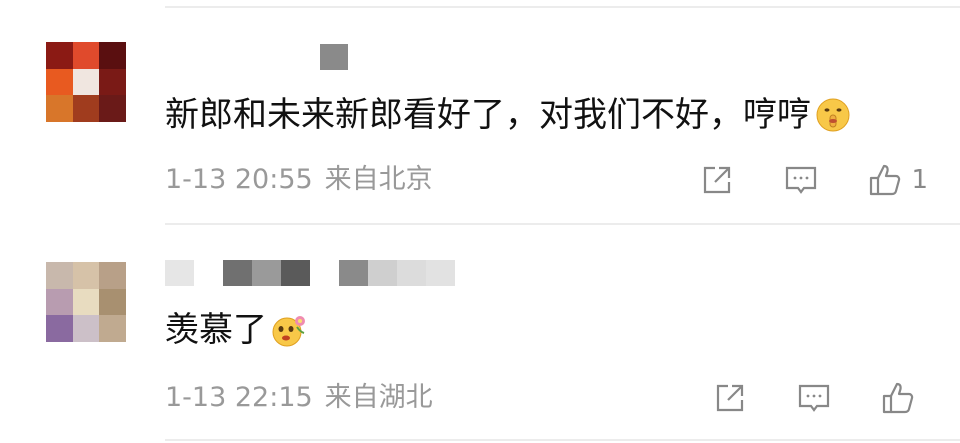 The image size is (960, 443). What do you see at coordinates (833, 115) in the screenshot?
I see `shush-emoji-icon` at bounding box center [833, 115].